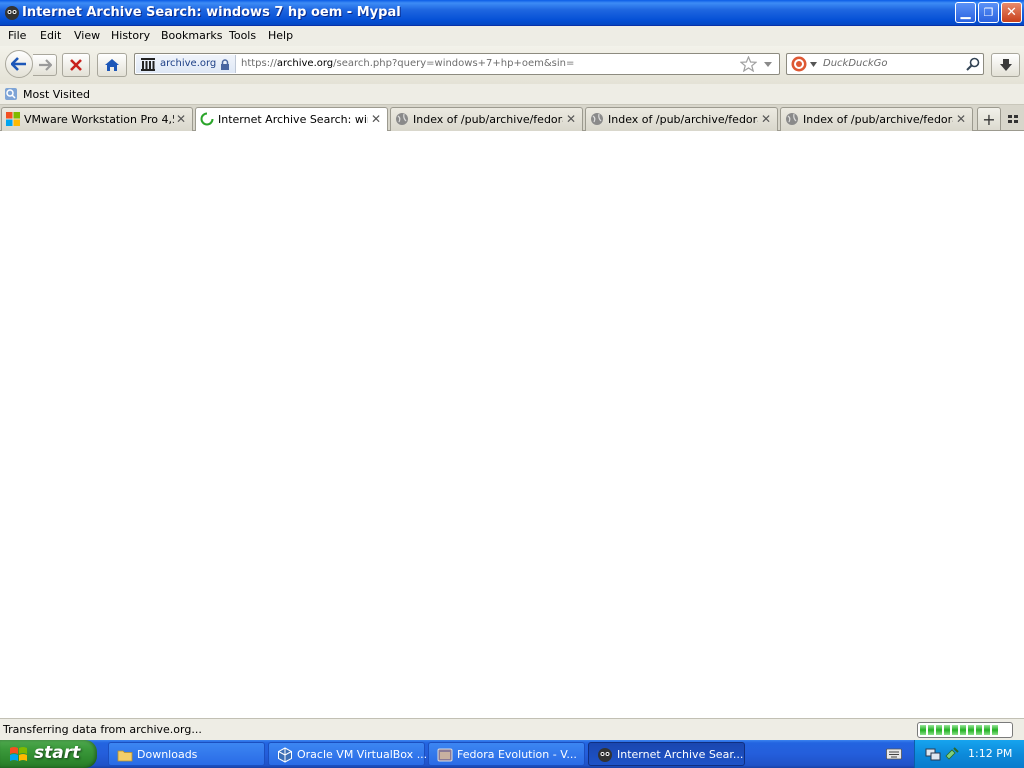 The height and width of the screenshot is (768, 1024). Describe the element at coordinates (207, 119) in the screenshot. I see `loading-spinner-icon` at that location.